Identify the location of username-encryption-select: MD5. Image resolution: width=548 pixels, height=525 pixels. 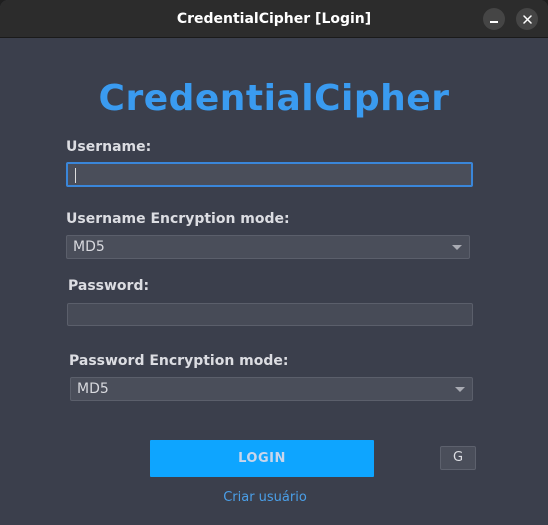
(268, 247).